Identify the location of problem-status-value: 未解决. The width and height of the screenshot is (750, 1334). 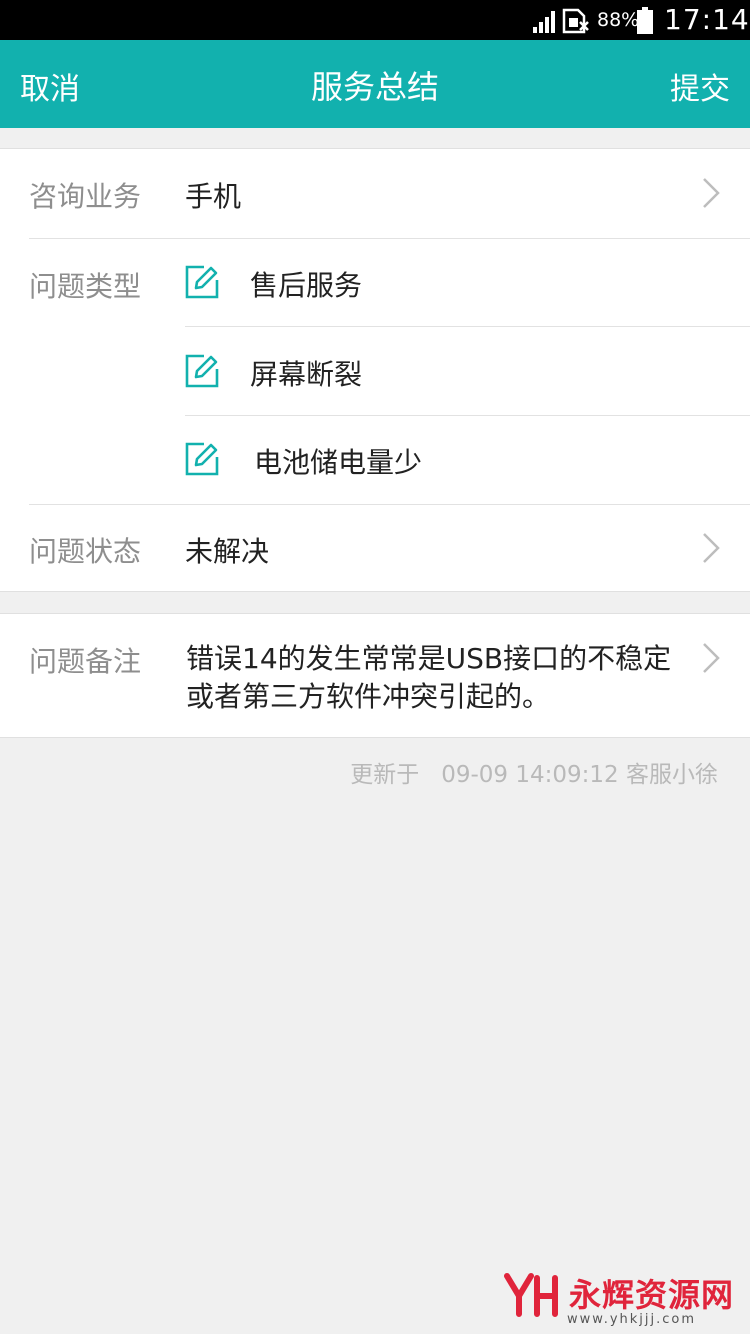
(227, 551).